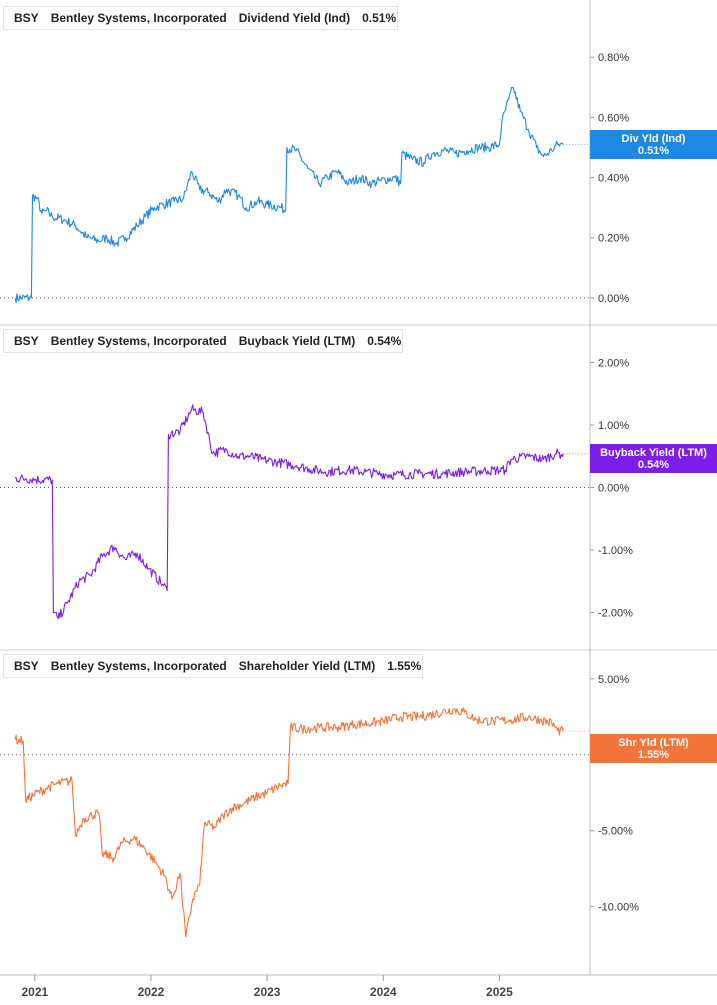  I want to click on x-tick-label: 2024, so click(383, 992).